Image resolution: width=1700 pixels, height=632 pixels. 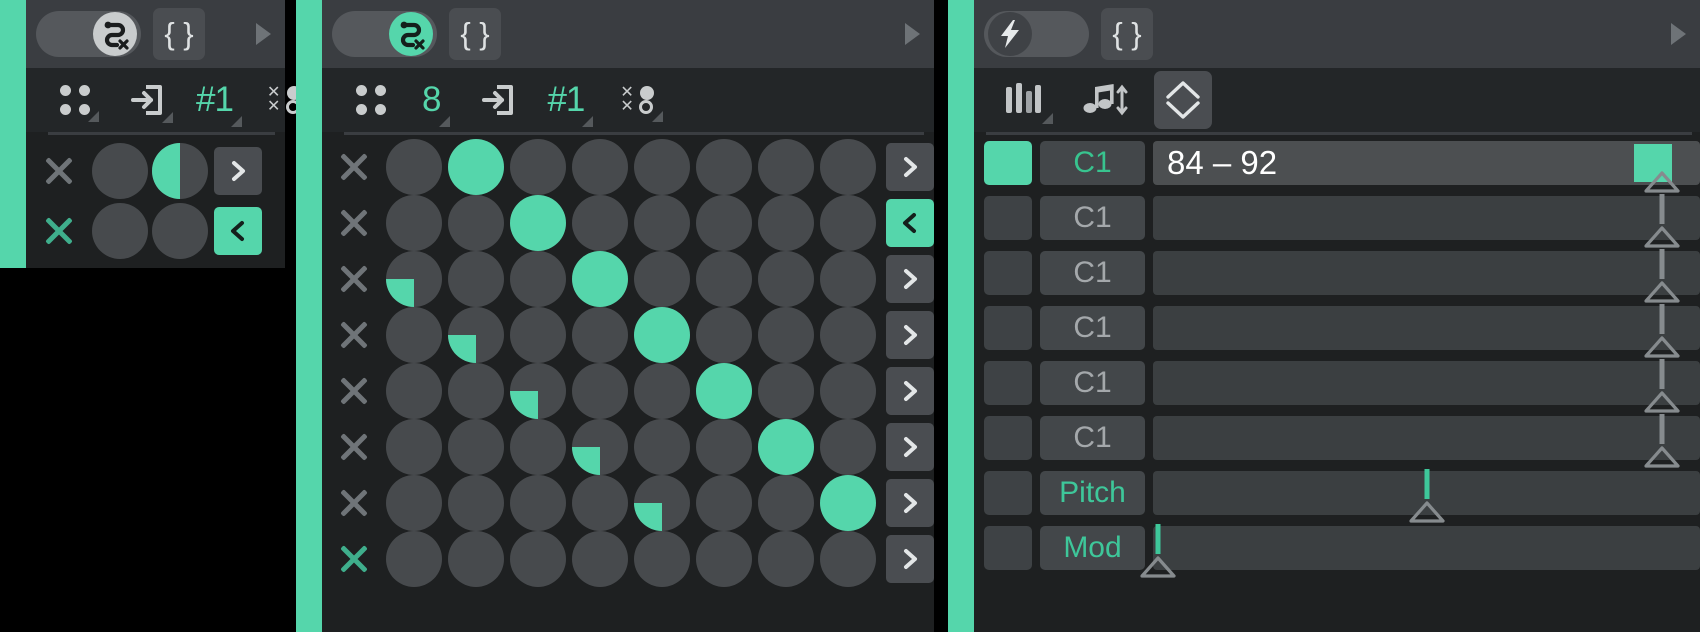 What do you see at coordinates (1105, 100) in the screenshot?
I see `note-updown-icon` at bounding box center [1105, 100].